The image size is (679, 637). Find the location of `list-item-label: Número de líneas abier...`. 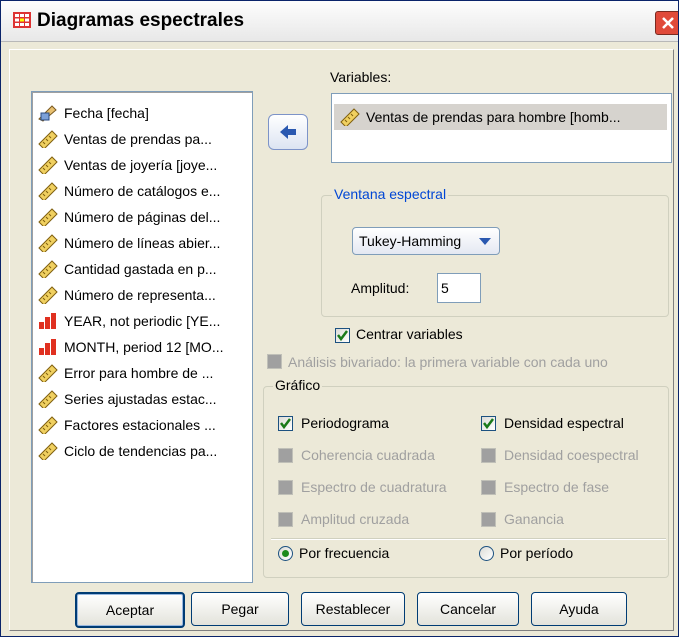

list-item-label: Número de líneas abier... is located at coordinates (142, 243).